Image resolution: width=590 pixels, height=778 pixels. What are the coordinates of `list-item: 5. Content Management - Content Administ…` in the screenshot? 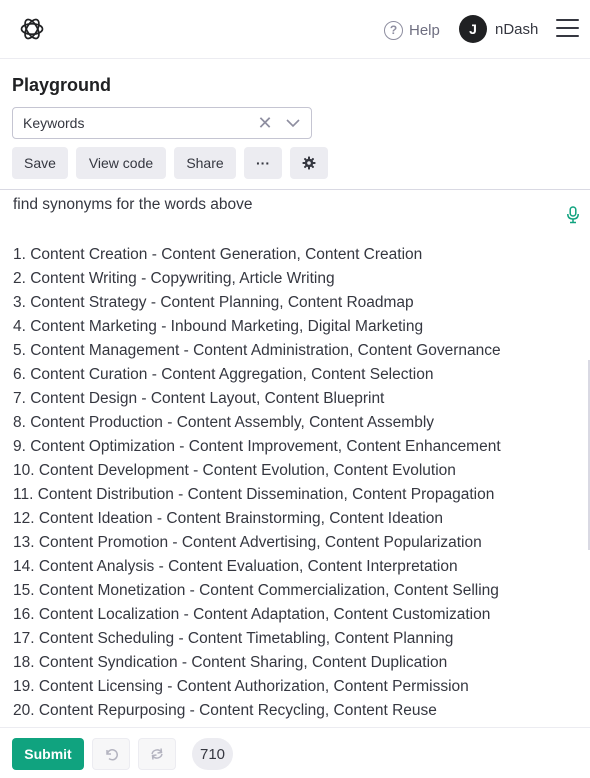 It's located at (257, 350).